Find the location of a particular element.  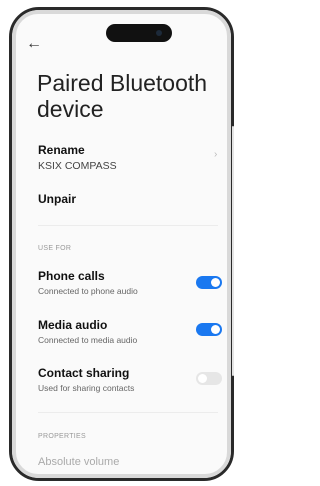

section-properties: PROPERTIES is located at coordinates (62, 436).